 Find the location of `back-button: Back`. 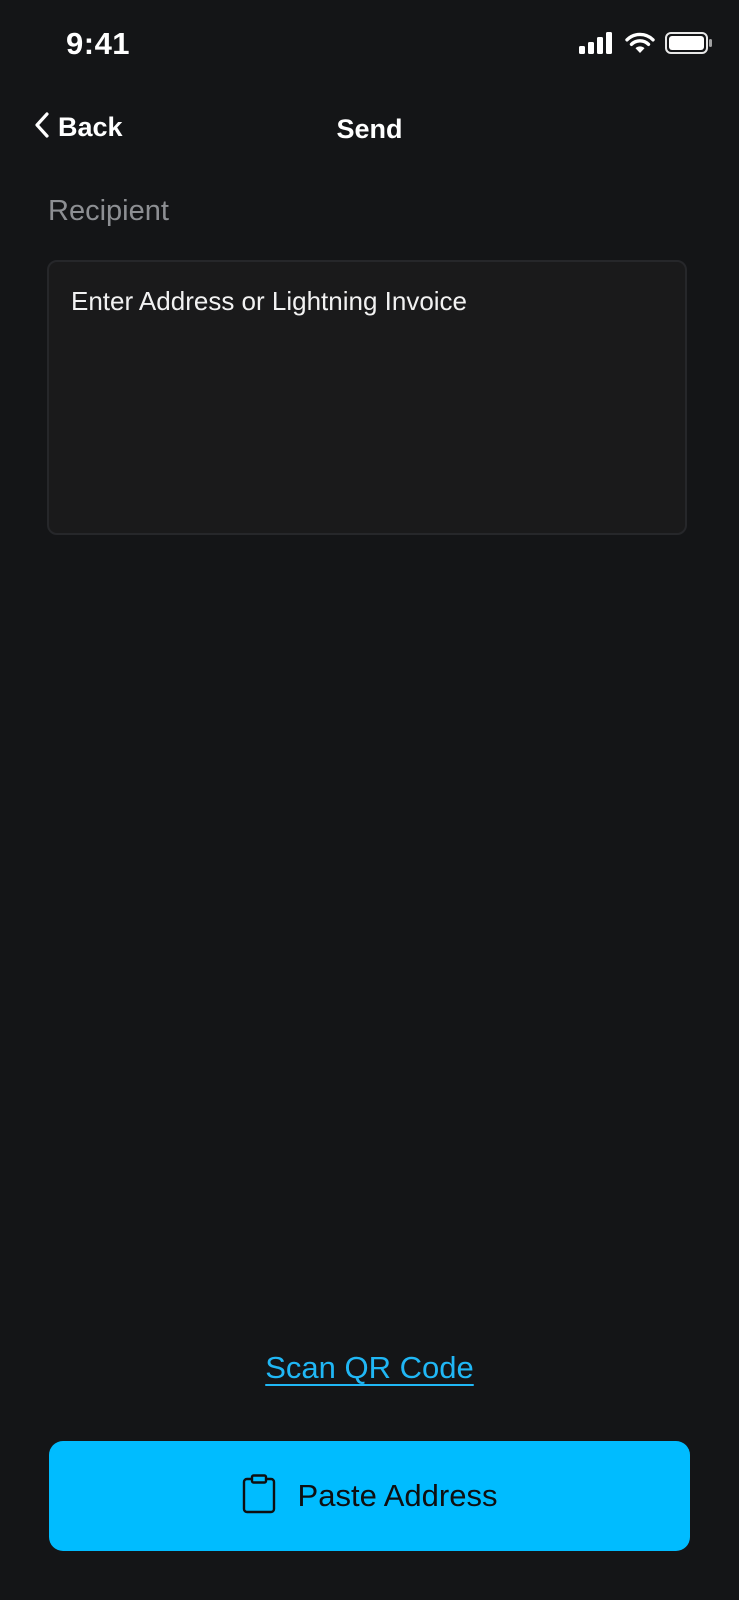

back-button: Back is located at coordinates (78, 127).